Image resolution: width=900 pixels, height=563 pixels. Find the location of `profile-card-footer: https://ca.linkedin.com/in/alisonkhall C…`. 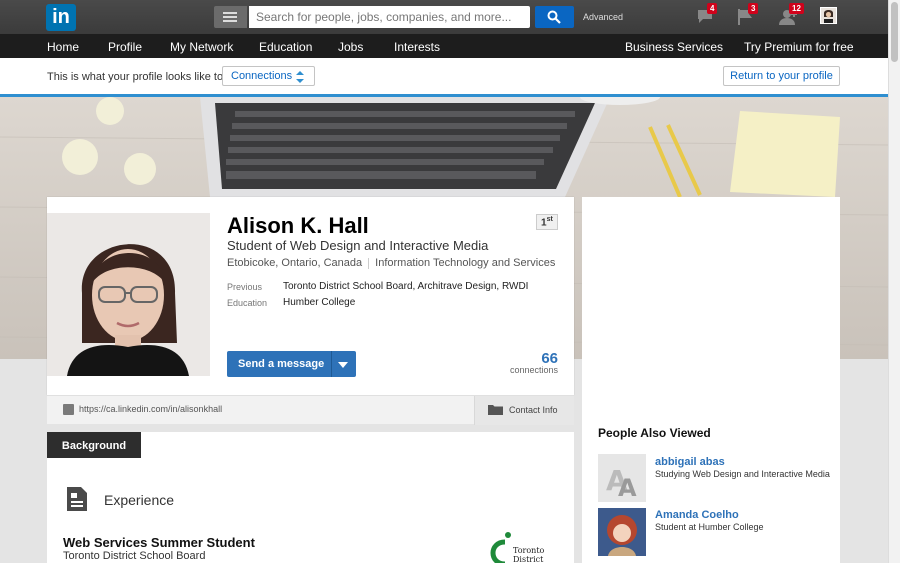

profile-card-footer: https://ca.linkedin.com/in/alisonkhall C… is located at coordinates (310, 410).